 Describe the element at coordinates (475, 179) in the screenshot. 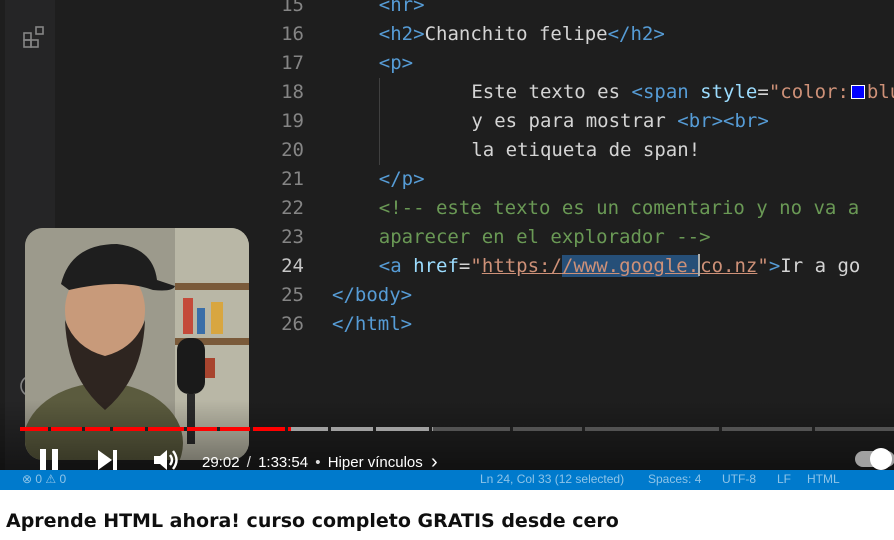

I see `code-line: 21 </p>` at that location.